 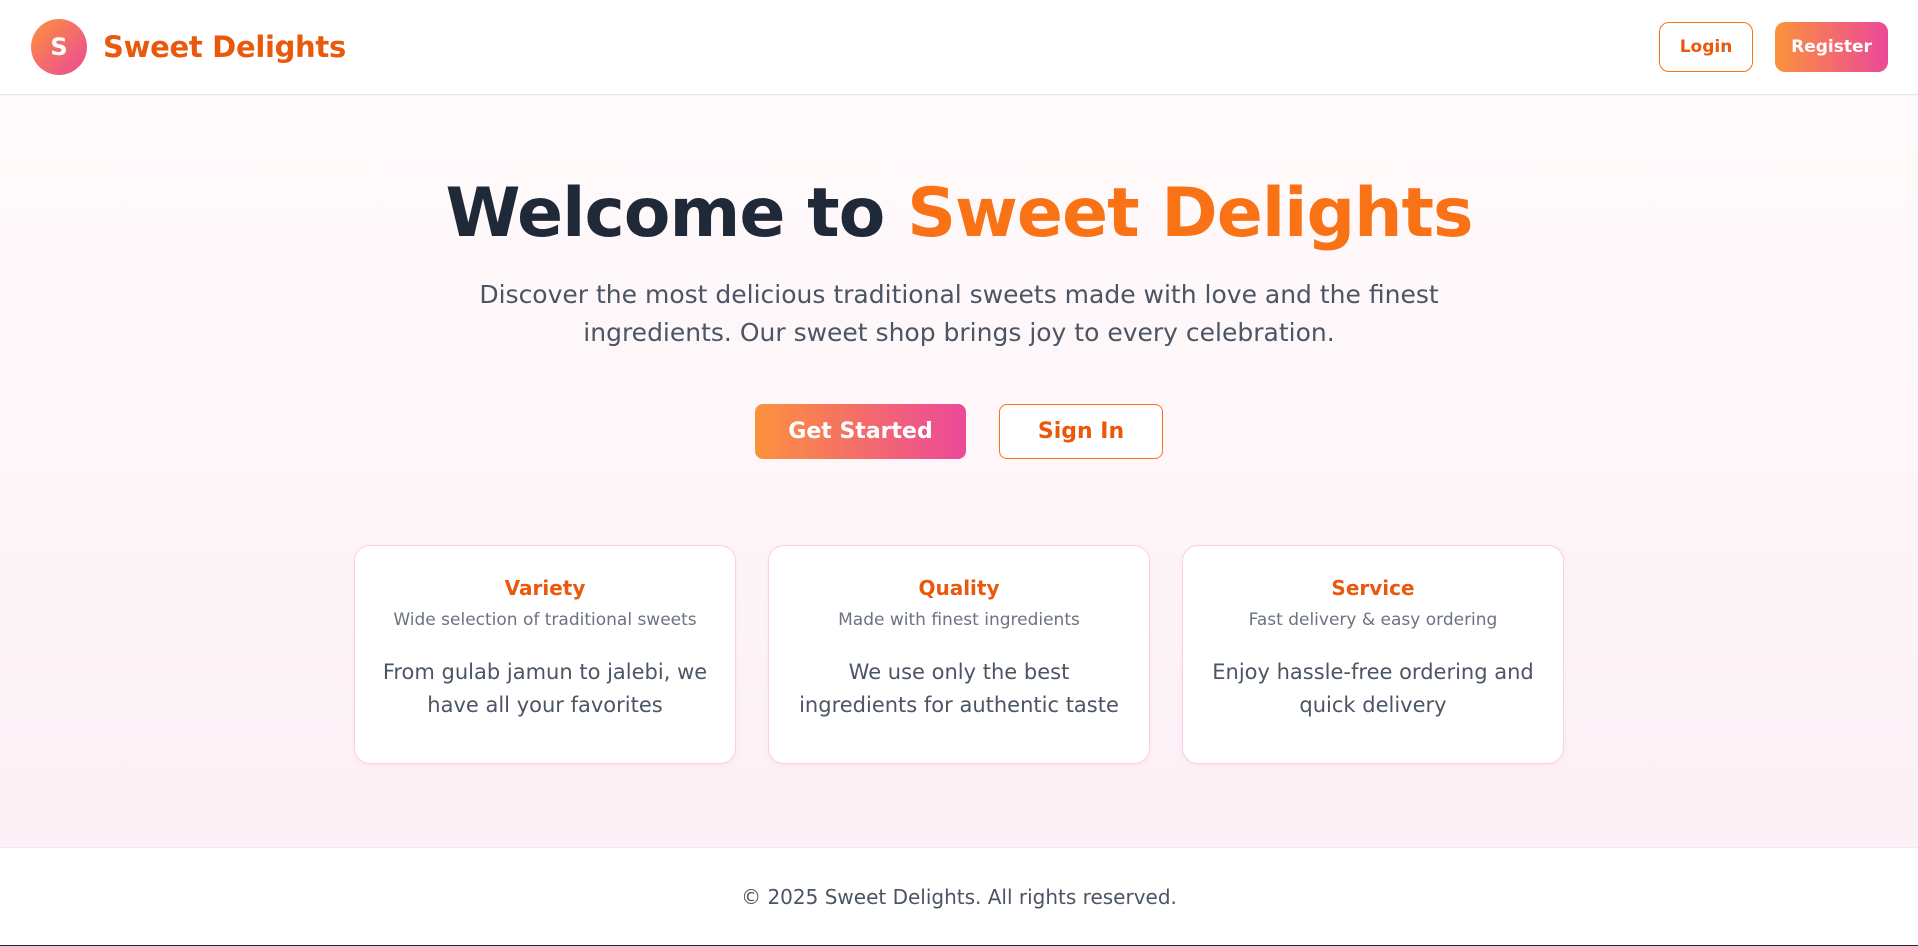 I want to click on feature-card-title: Variety, so click(x=545, y=588).